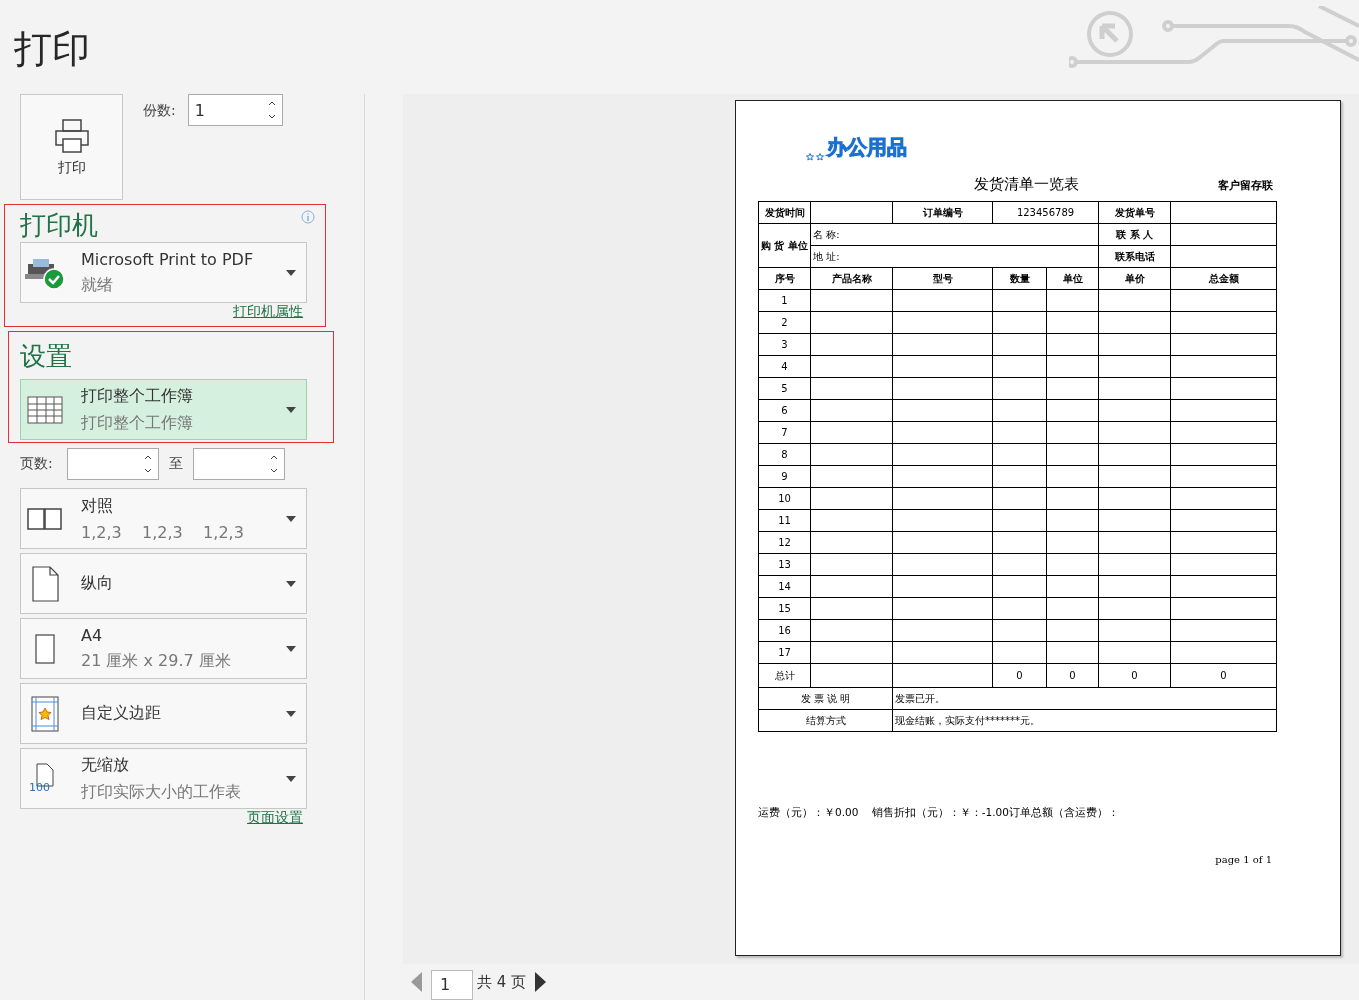 This screenshot has width=1359, height=1000. I want to click on table-cell: 联系电话, so click(1134, 256).